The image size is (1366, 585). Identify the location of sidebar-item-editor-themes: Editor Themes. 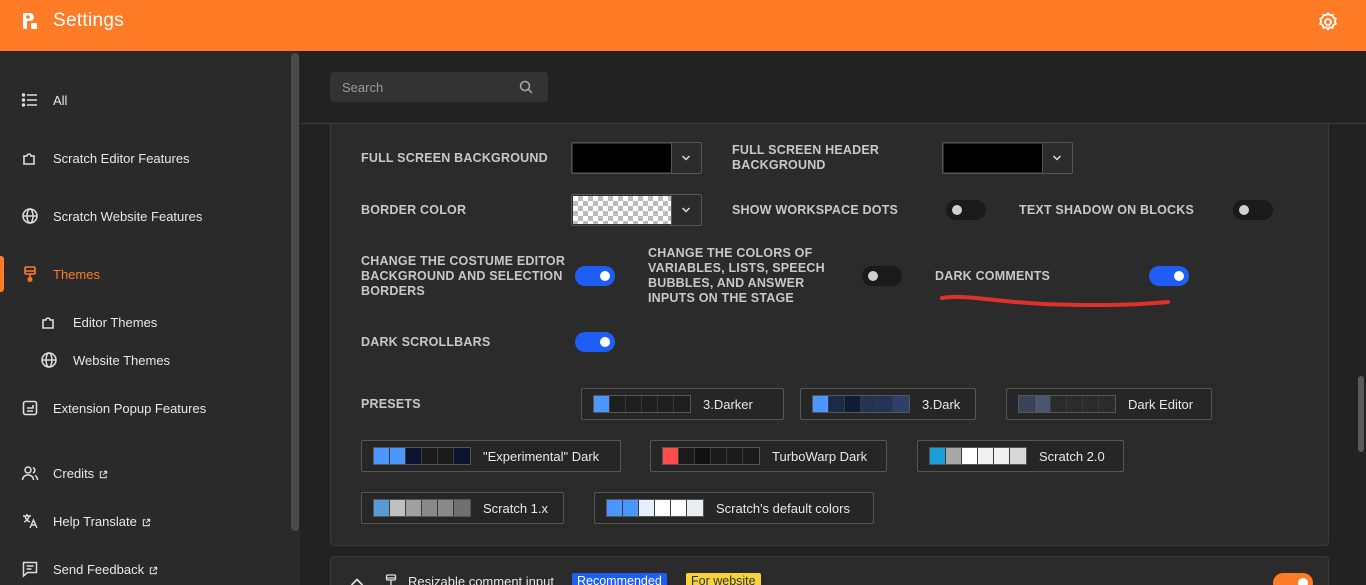
(144, 322).